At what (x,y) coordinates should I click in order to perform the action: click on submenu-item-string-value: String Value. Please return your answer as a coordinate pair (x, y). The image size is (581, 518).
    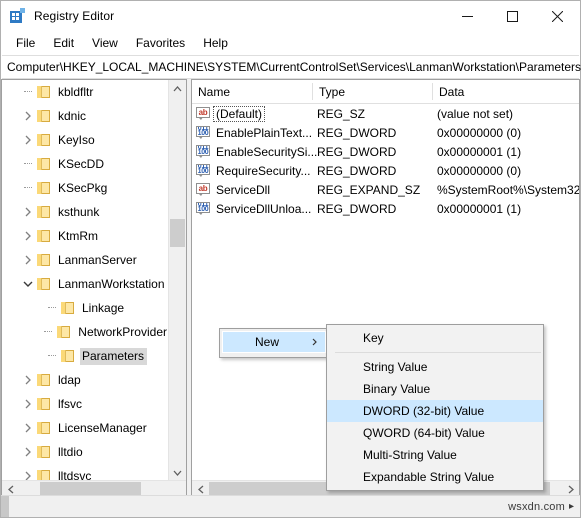
    Looking at the image, I should click on (435, 367).